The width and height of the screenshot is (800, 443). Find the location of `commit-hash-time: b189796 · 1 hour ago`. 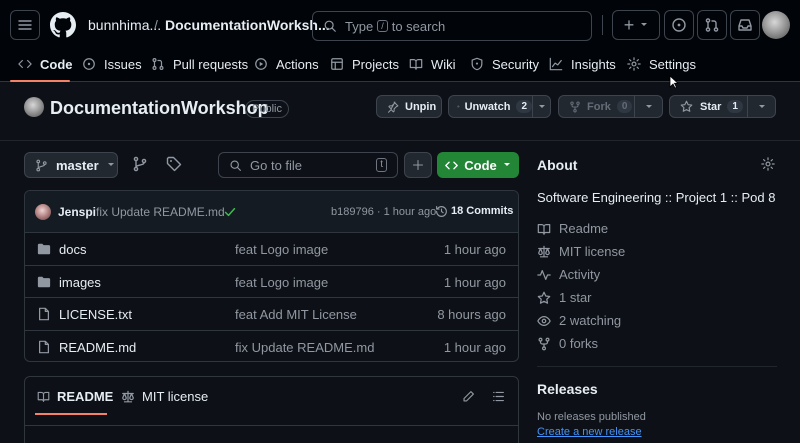

commit-hash-time: b189796 · 1 hour ago is located at coordinates (383, 212).